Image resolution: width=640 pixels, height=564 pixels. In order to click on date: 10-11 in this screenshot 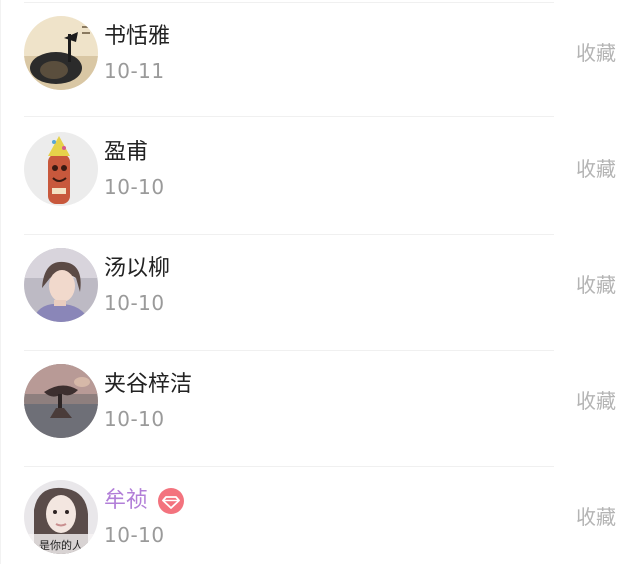, I will do `click(134, 71)`.